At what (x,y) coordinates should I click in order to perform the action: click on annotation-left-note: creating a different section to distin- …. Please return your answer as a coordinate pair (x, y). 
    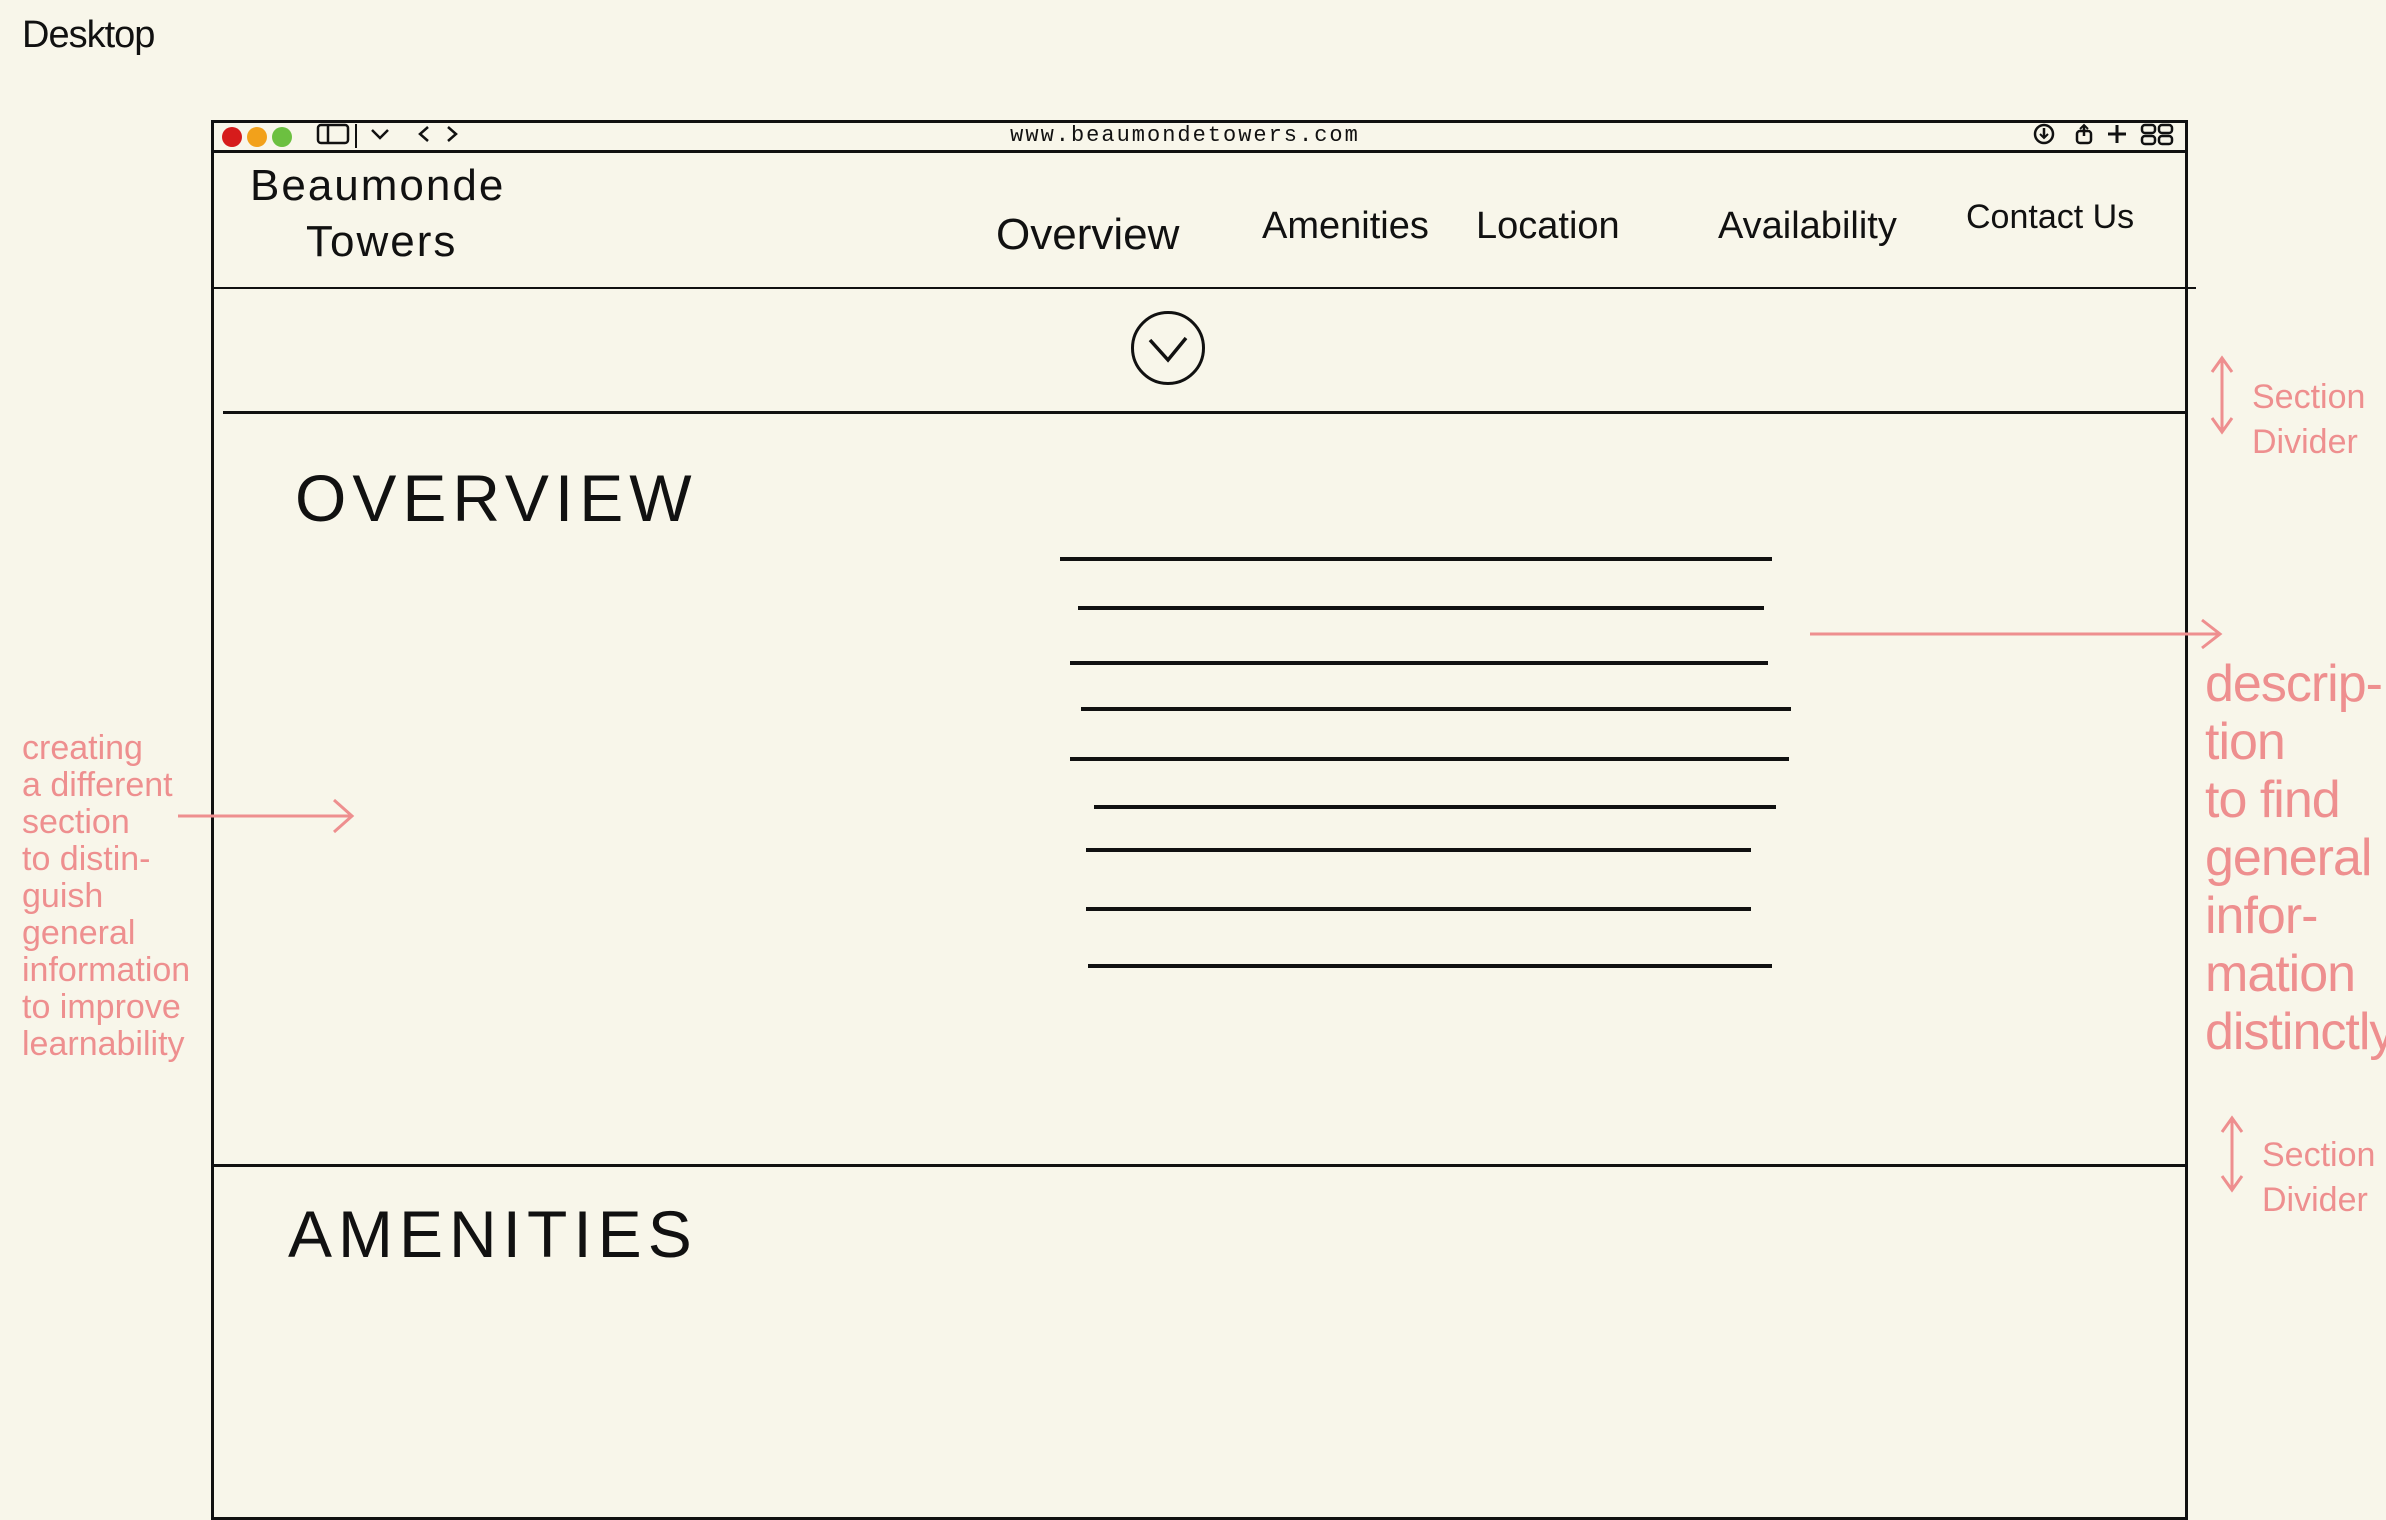
    Looking at the image, I should click on (106, 896).